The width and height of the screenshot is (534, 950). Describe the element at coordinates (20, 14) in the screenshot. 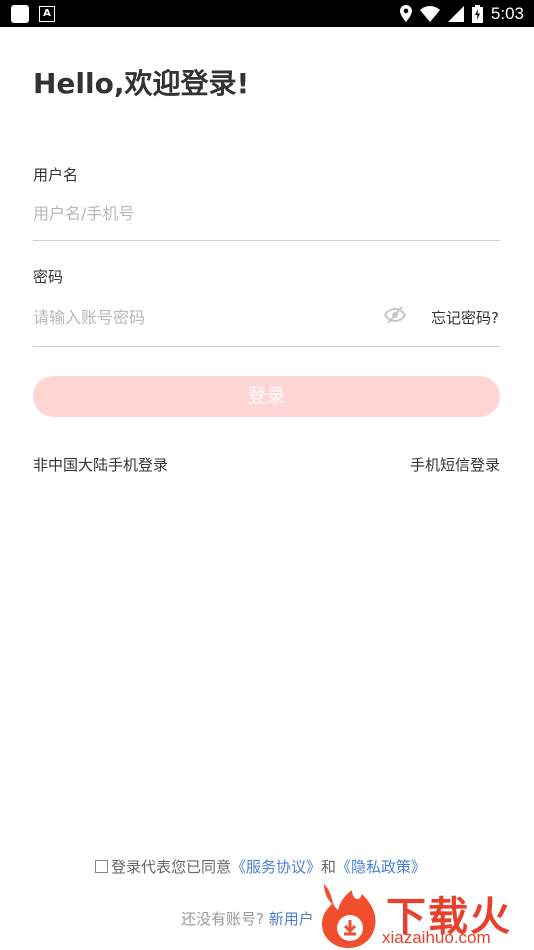

I see `app-notification-icon` at that location.